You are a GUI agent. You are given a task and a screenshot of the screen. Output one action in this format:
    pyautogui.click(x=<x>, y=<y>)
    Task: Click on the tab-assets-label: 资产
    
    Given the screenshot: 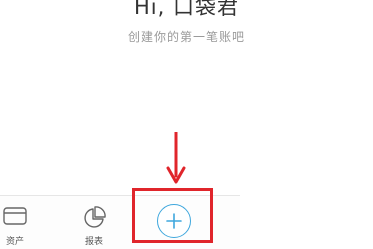 What is the action you would take?
    pyautogui.click(x=14, y=242)
    